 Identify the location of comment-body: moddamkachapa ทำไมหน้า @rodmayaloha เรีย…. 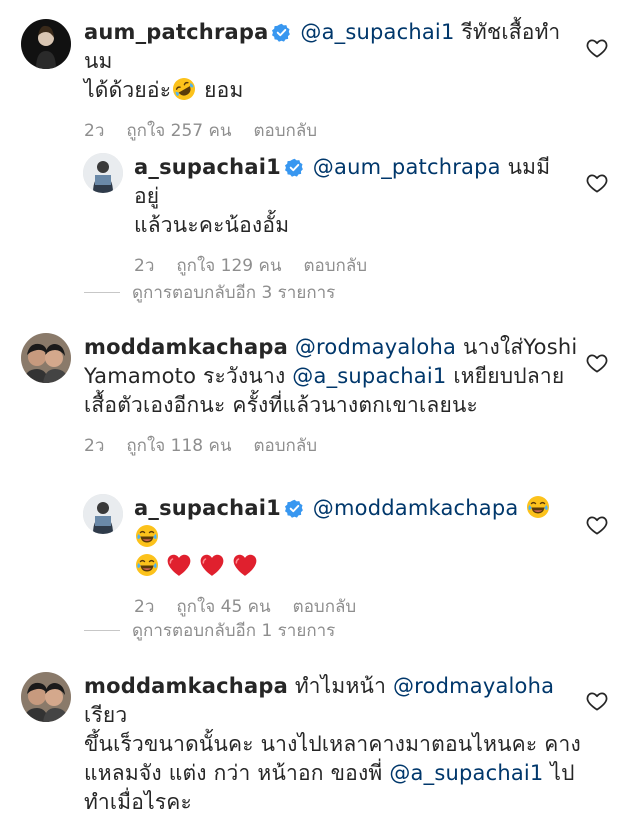
(334, 744).